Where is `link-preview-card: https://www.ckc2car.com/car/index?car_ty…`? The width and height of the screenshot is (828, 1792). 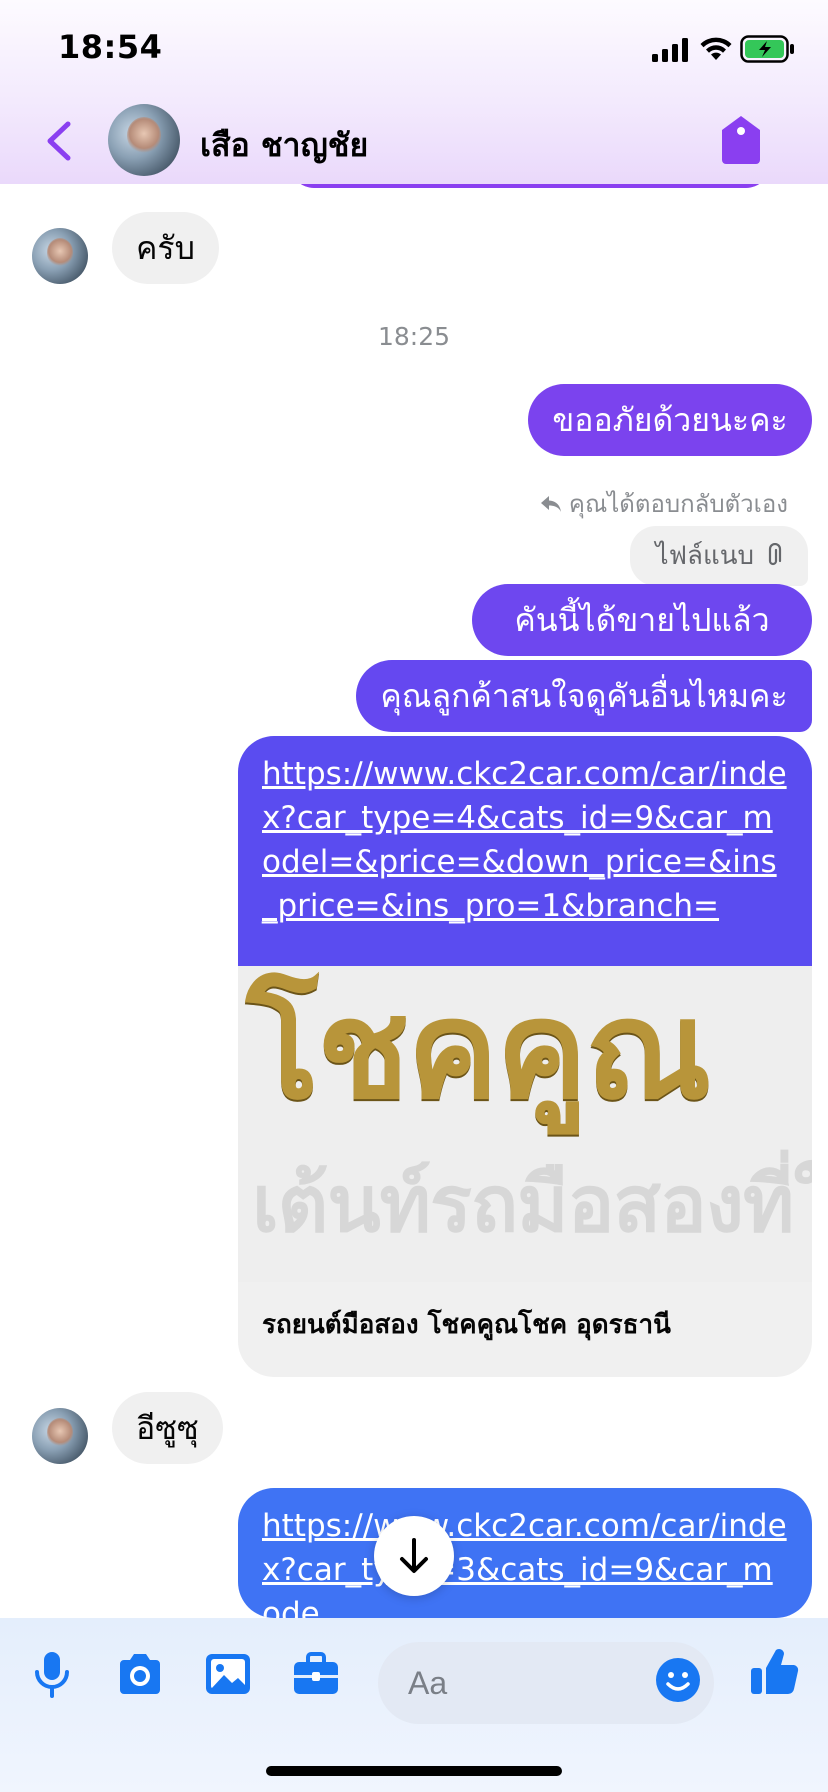
link-preview-card: https://www.ckc2car.com/car/index?car_ty… is located at coordinates (525, 1553).